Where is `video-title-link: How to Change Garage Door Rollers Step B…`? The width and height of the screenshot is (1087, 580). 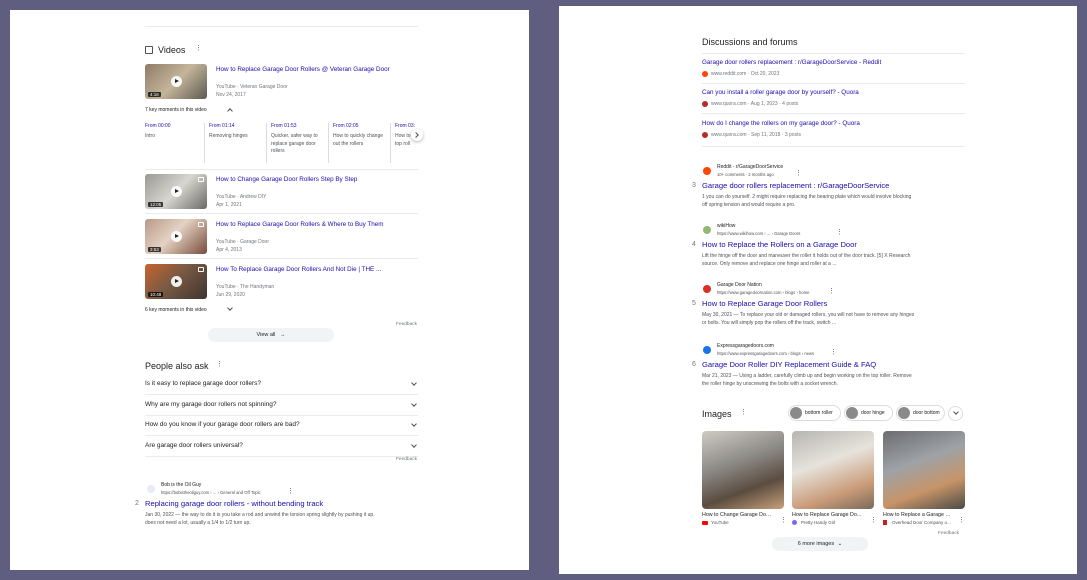 video-title-link: How to Change Garage Door Rollers Step B… is located at coordinates (316, 179).